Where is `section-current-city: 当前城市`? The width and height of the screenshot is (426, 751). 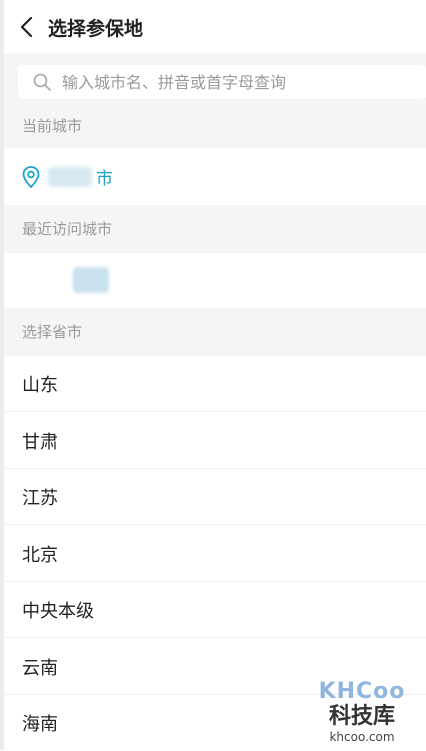 section-current-city: 当前城市 is located at coordinates (215, 126).